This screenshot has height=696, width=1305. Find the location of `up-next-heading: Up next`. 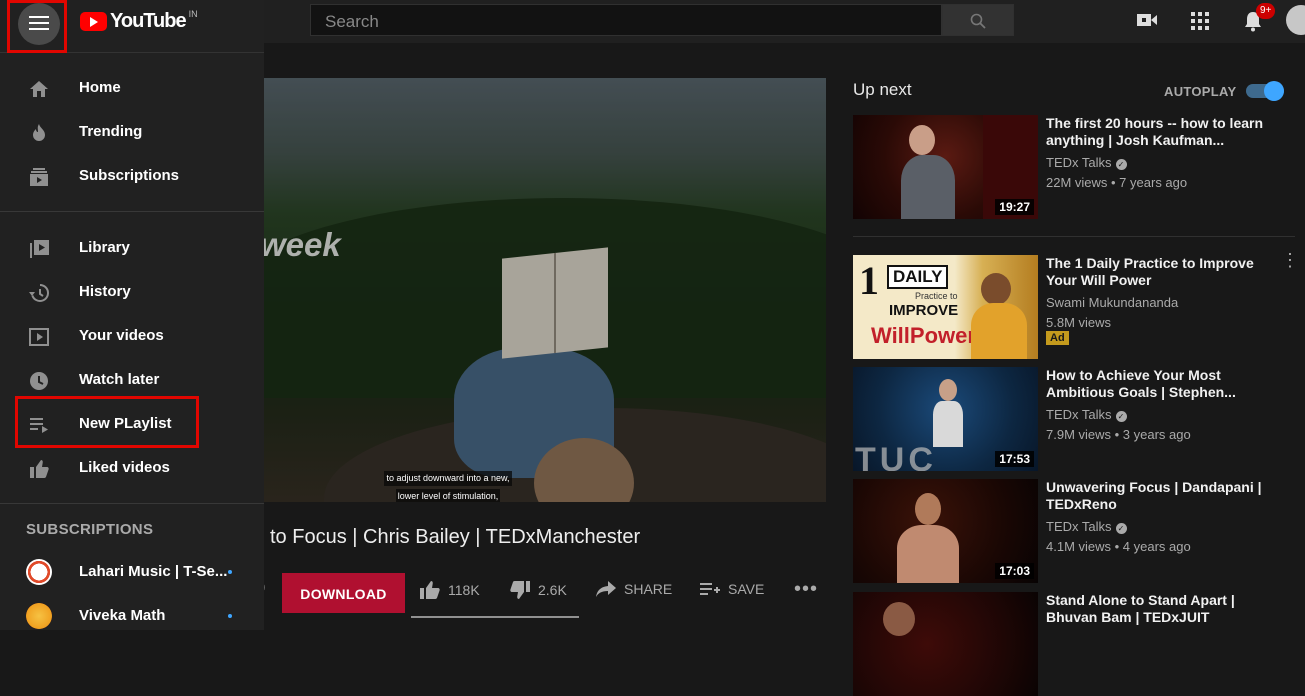

up-next-heading: Up next is located at coordinates (882, 89).